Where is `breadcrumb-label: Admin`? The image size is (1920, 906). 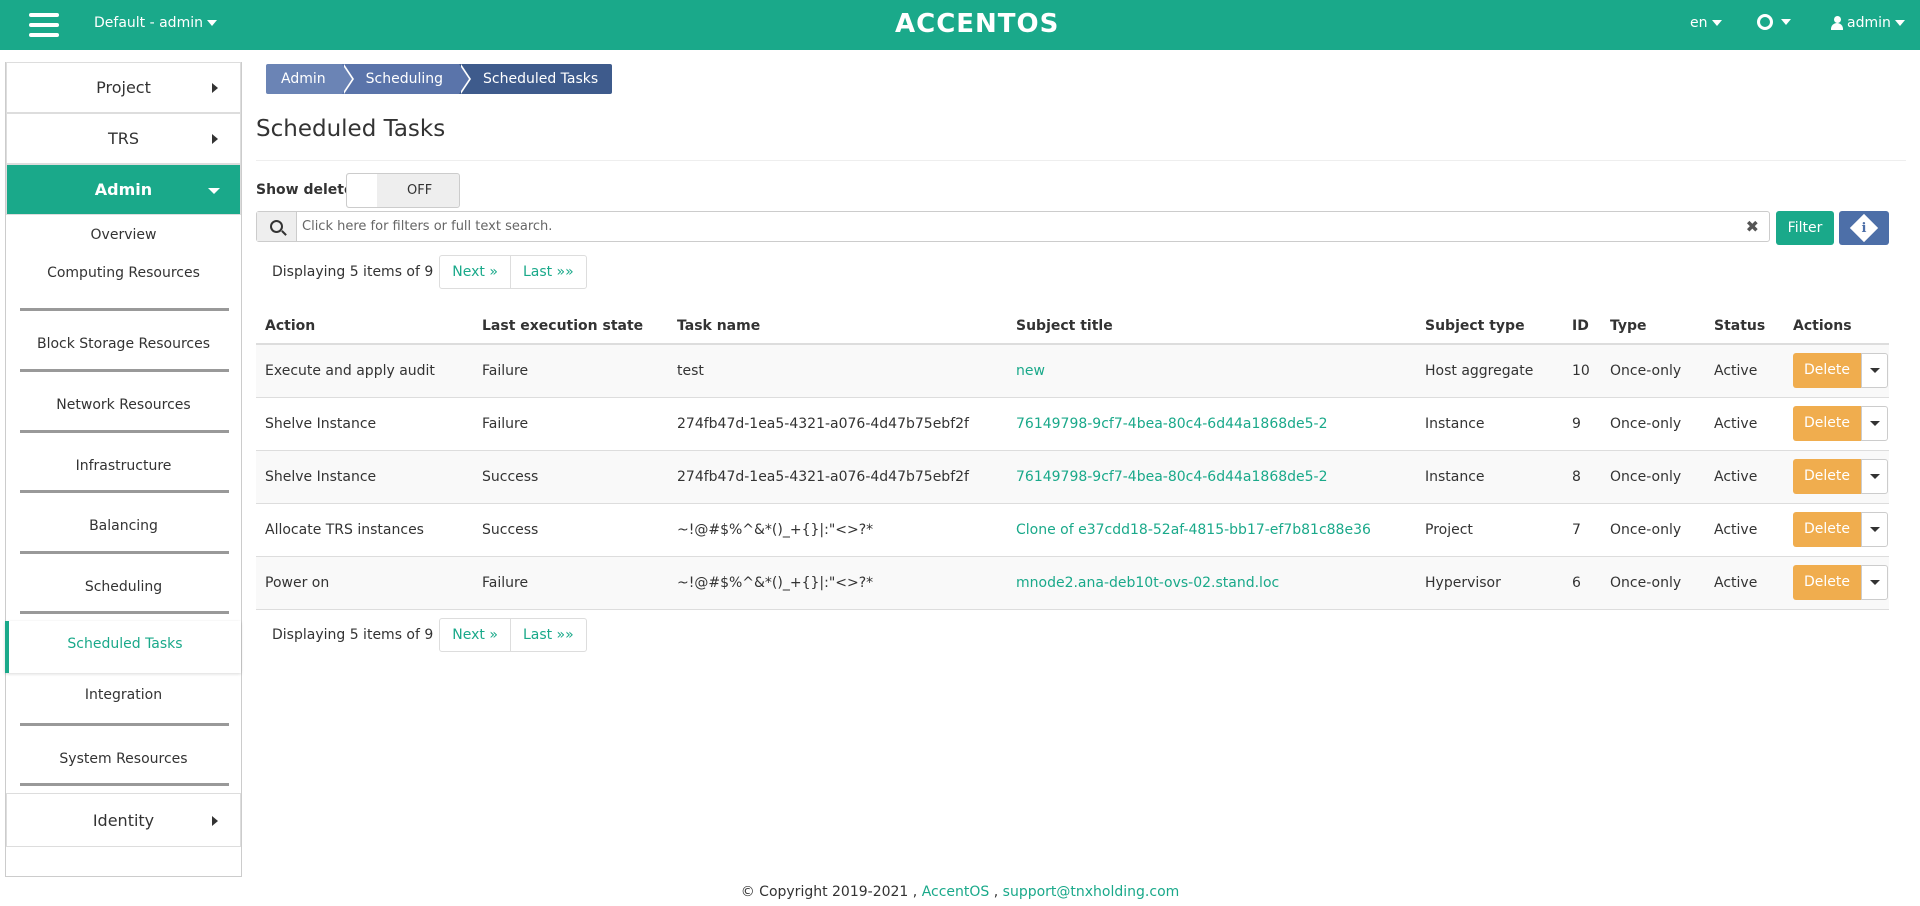 breadcrumb-label: Admin is located at coordinates (303, 79).